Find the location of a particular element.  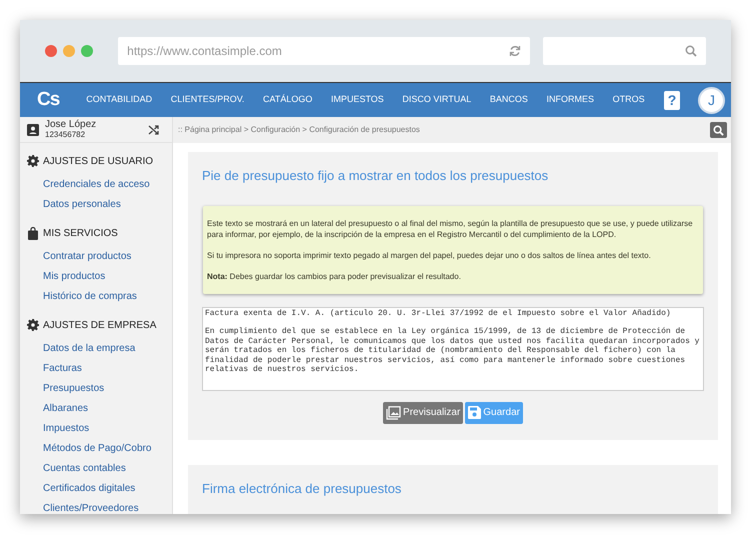

section-heading: AJUSTES DE USUARIO is located at coordinates (98, 161).